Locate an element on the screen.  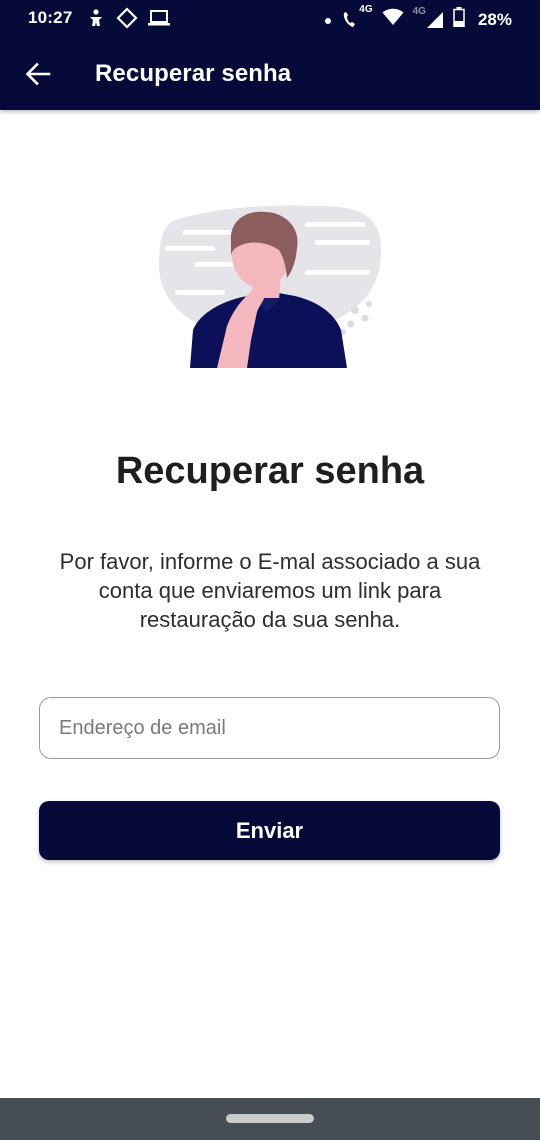
accessibility-icon is located at coordinates (96, 20).